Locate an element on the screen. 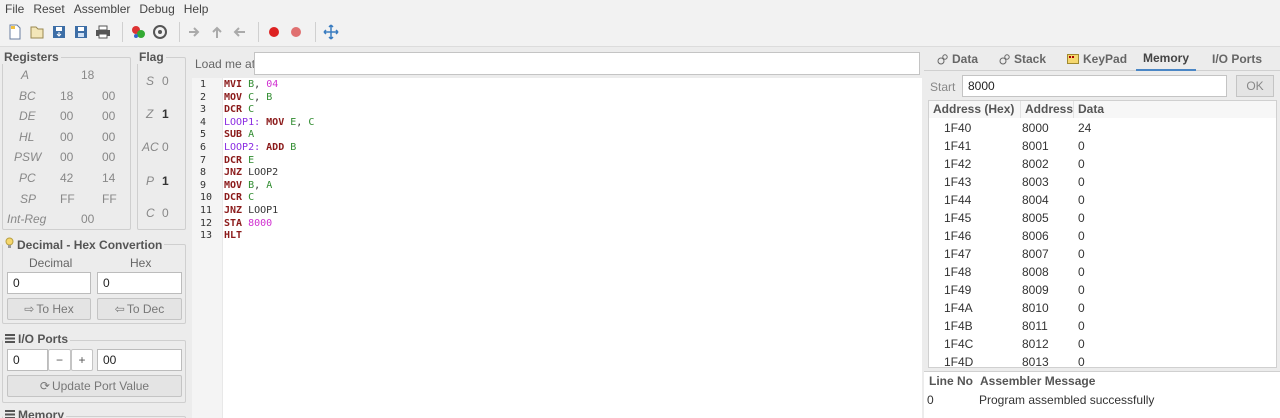  tab-keypad-label: KeyPad is located at coordinates (1105, 59).